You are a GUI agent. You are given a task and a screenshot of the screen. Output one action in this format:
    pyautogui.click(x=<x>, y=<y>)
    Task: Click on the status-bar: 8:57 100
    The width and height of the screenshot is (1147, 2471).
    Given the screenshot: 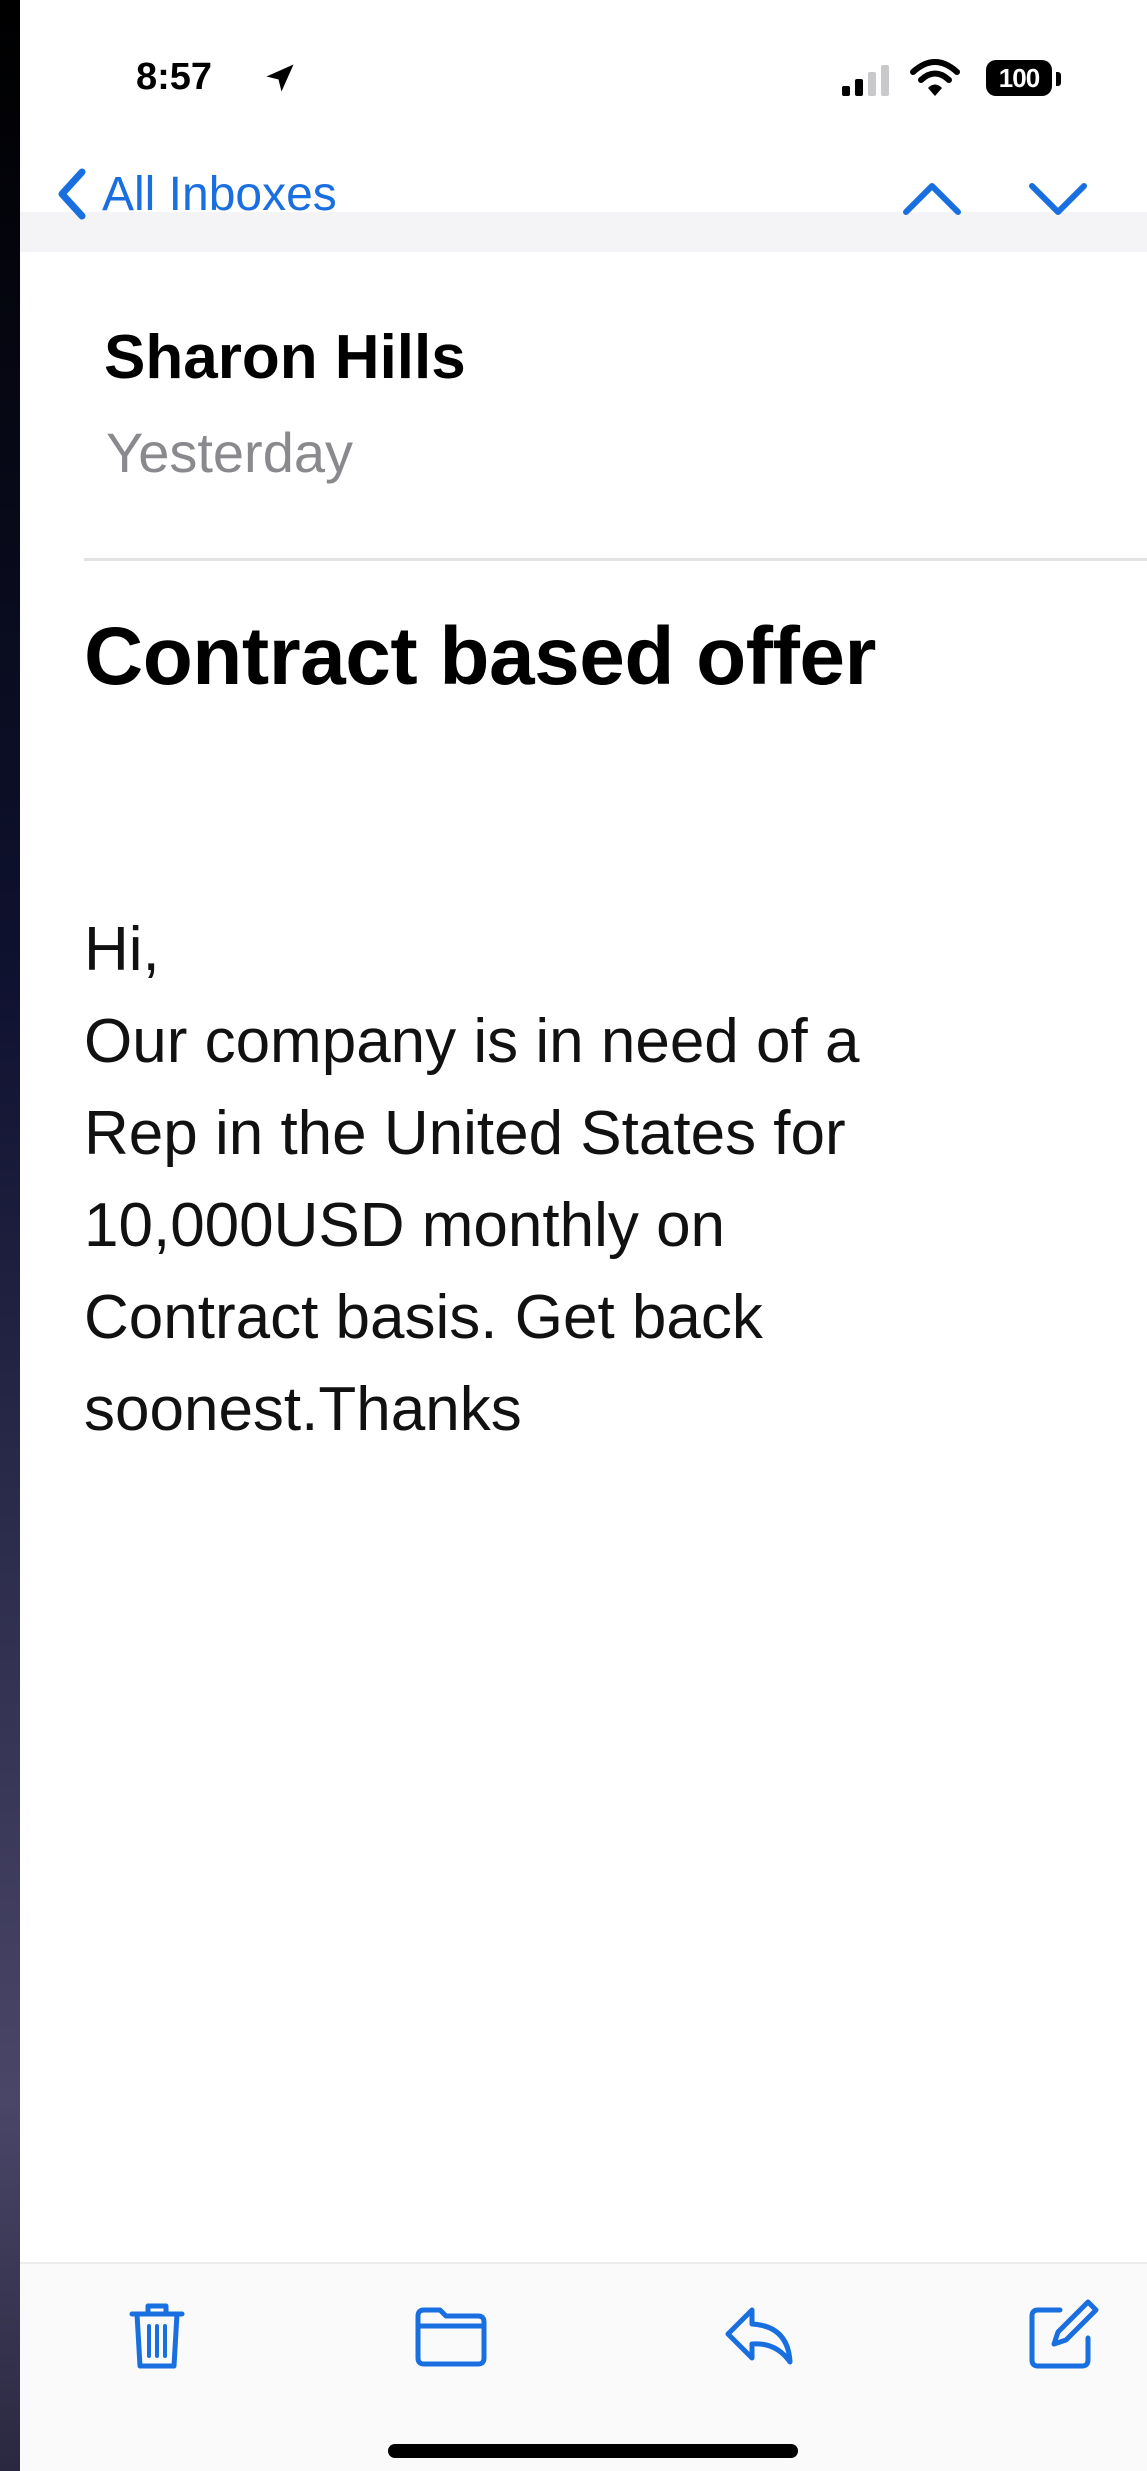 What is the action you would take?
    pyautogui.click(x=583, y=75)
    